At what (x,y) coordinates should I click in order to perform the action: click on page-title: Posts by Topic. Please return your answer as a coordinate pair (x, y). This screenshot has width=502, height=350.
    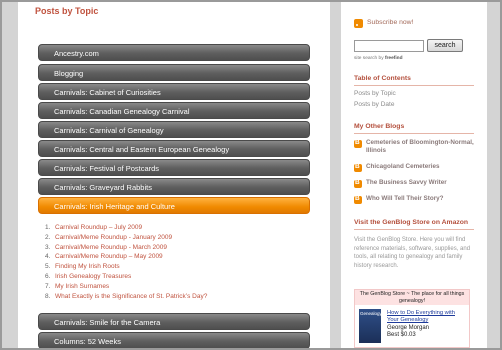
    Looking at the image, I should click on (67, 11).